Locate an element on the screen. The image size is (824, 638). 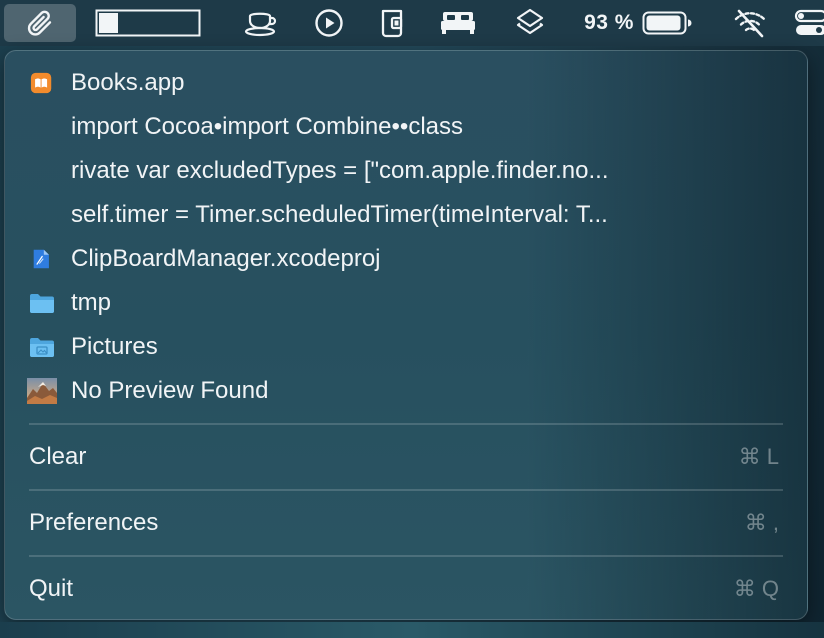
battery-percent: 93 % is located at coordinates (609, 22).